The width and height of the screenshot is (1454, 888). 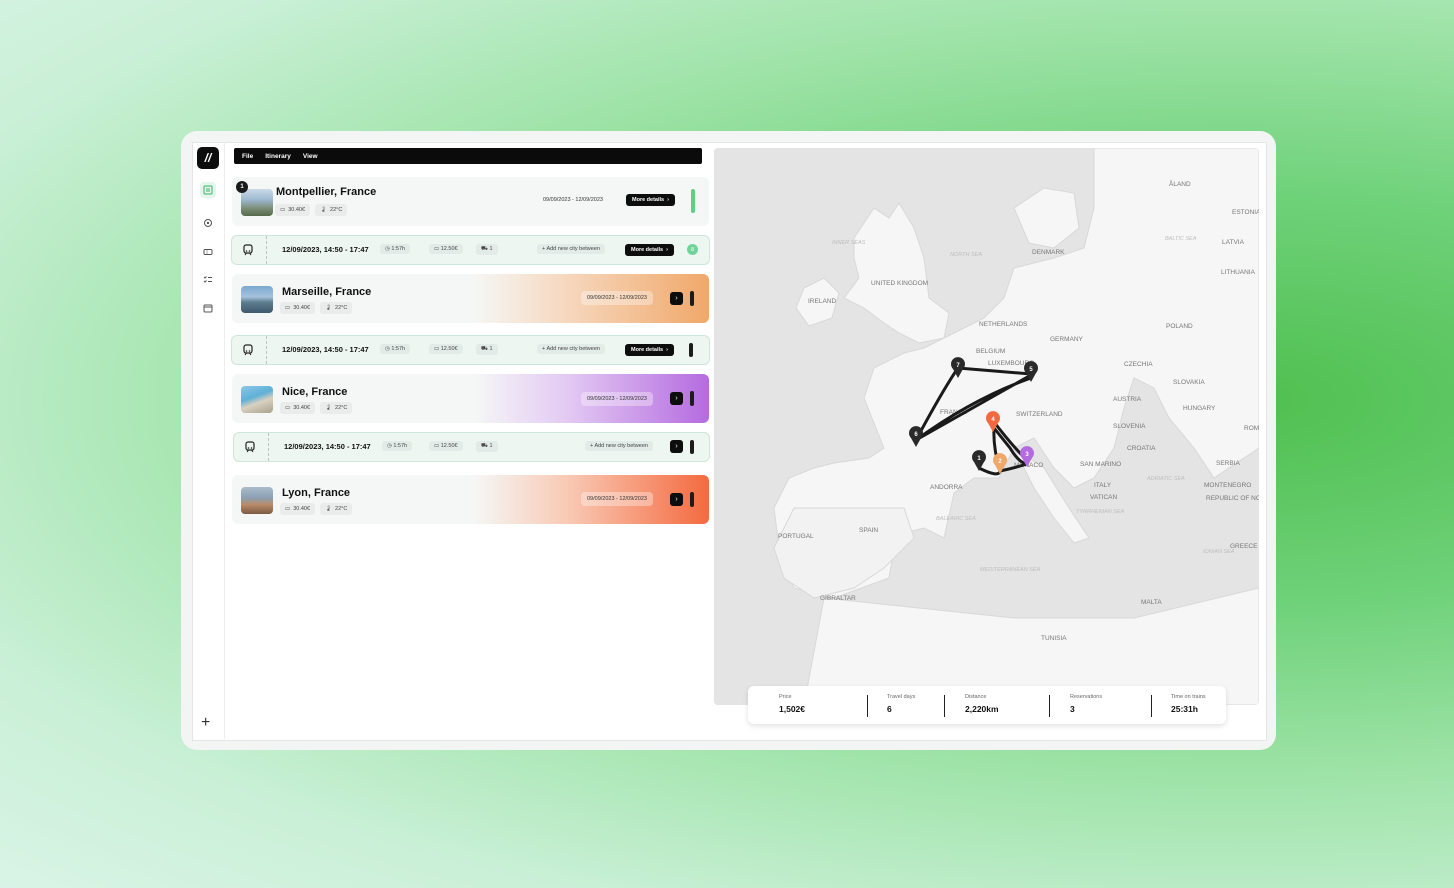 I want to click on map-label: AUSTRIA, so click(x=1127, y=399).